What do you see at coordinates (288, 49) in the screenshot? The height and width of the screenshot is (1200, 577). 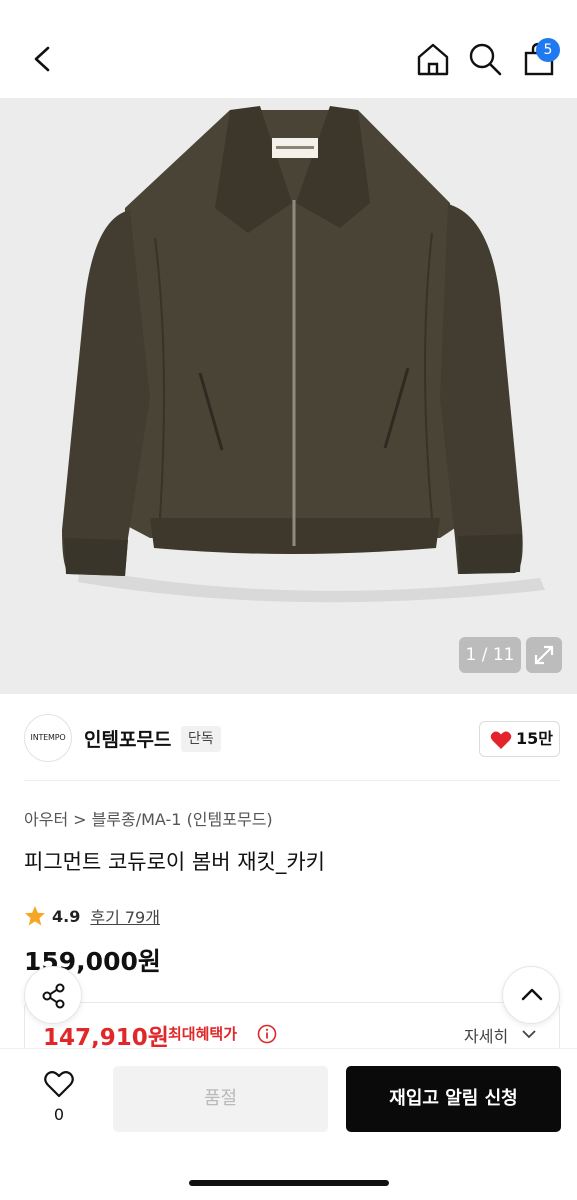 I see `top-bar` at bounding box center [288, 49].